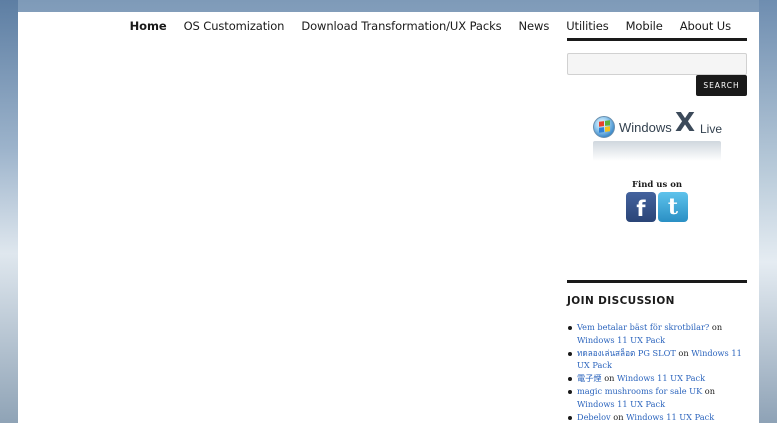 The image size is (777, 423). What do you see at coordinates (644, 26) in the screenshot?
I see `nav-item-mobile: Mobile` at bounding box center [644, 26].